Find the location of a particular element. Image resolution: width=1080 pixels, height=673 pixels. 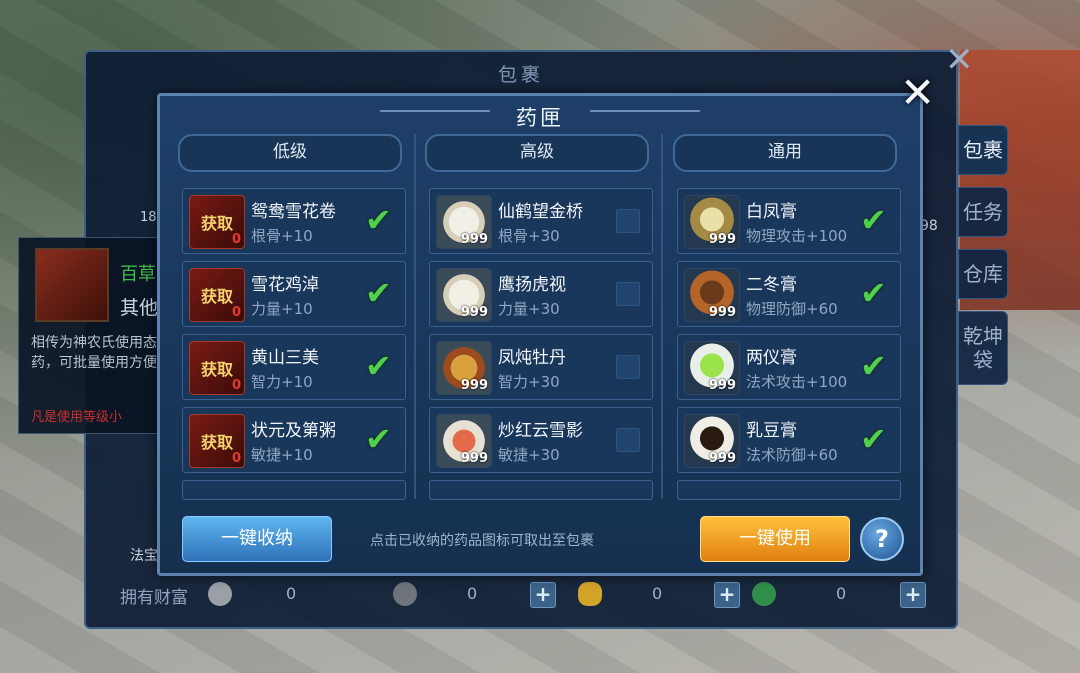

tab-bag: 包裹 is located at coordinates (983, 150).